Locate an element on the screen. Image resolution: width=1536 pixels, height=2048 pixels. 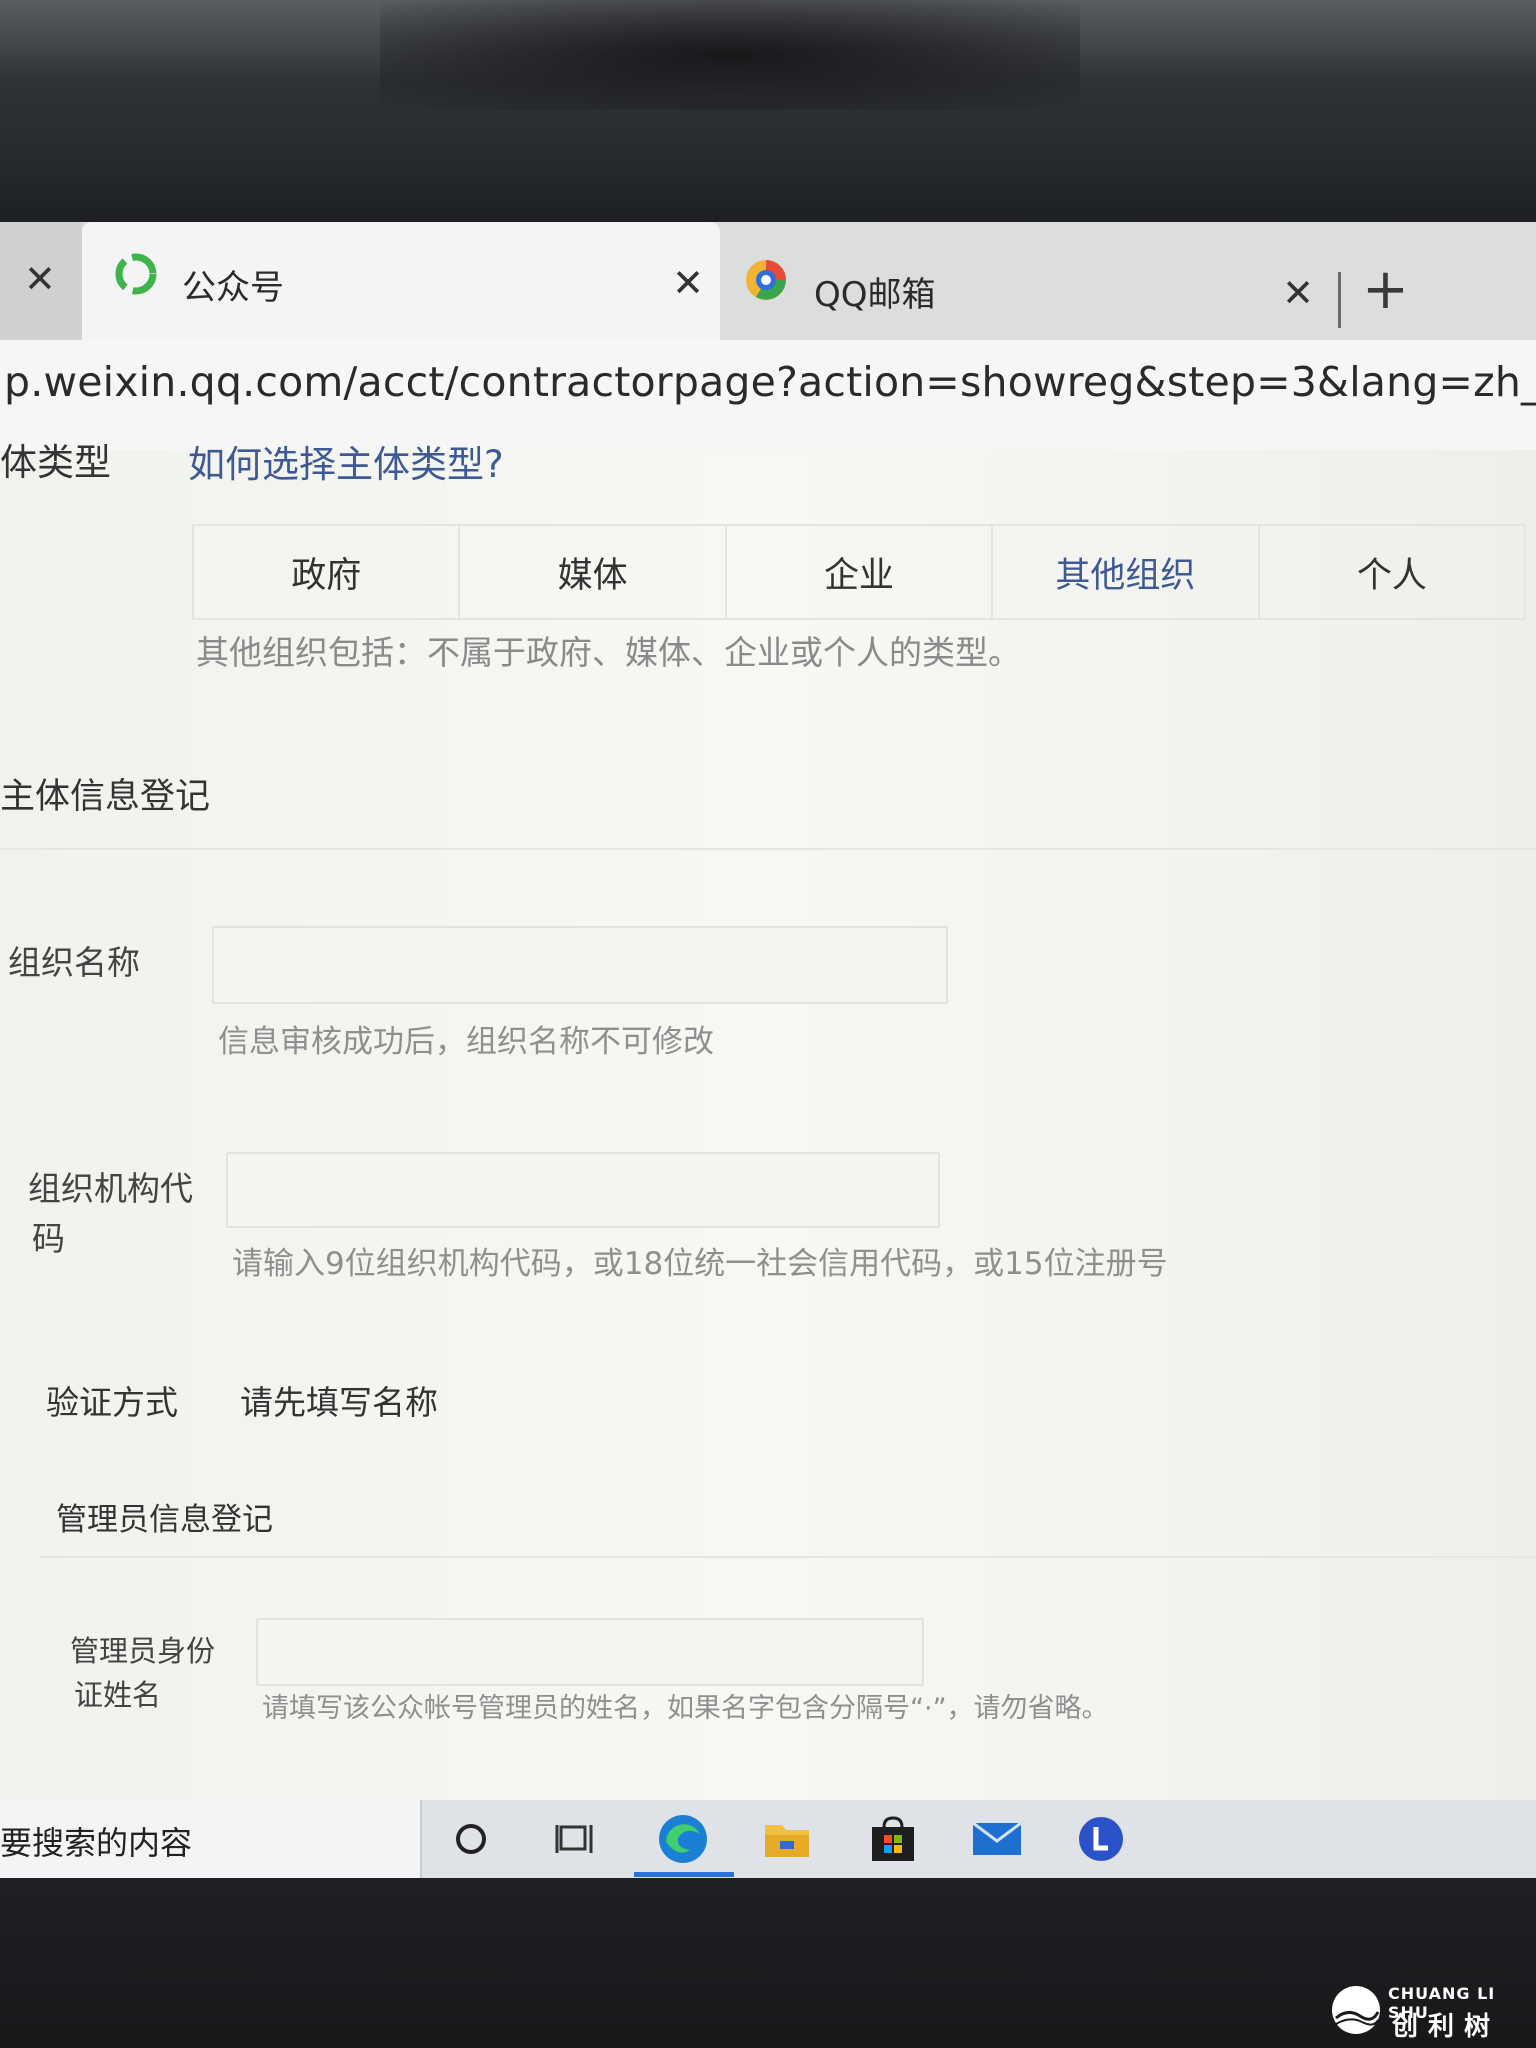
verify-method-value: 请先填写名称 is located at coordinates (339, 1402).